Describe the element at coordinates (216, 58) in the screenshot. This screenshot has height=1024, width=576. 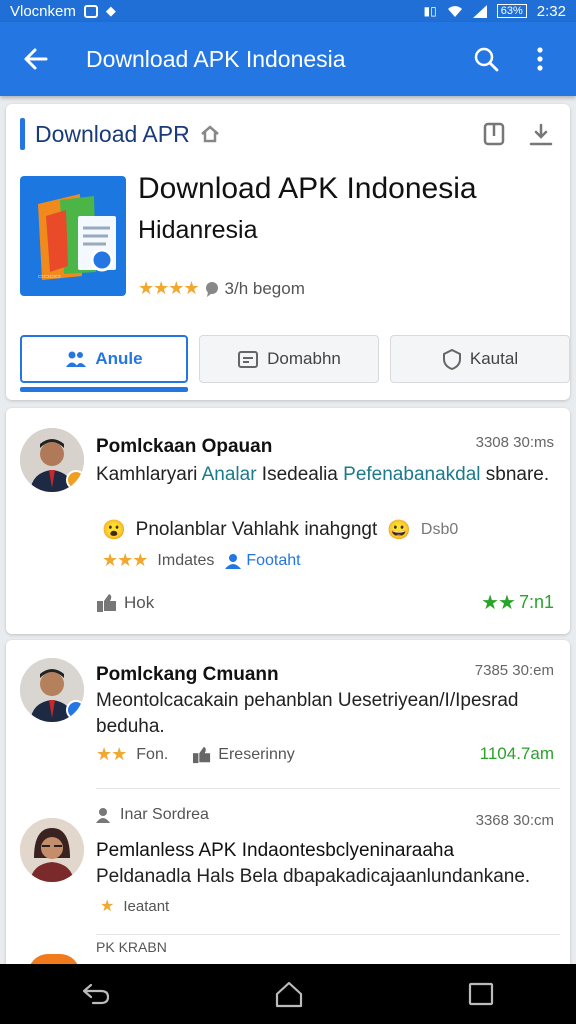
I see `app-bar-title: Download APK Indonesia` at that location.